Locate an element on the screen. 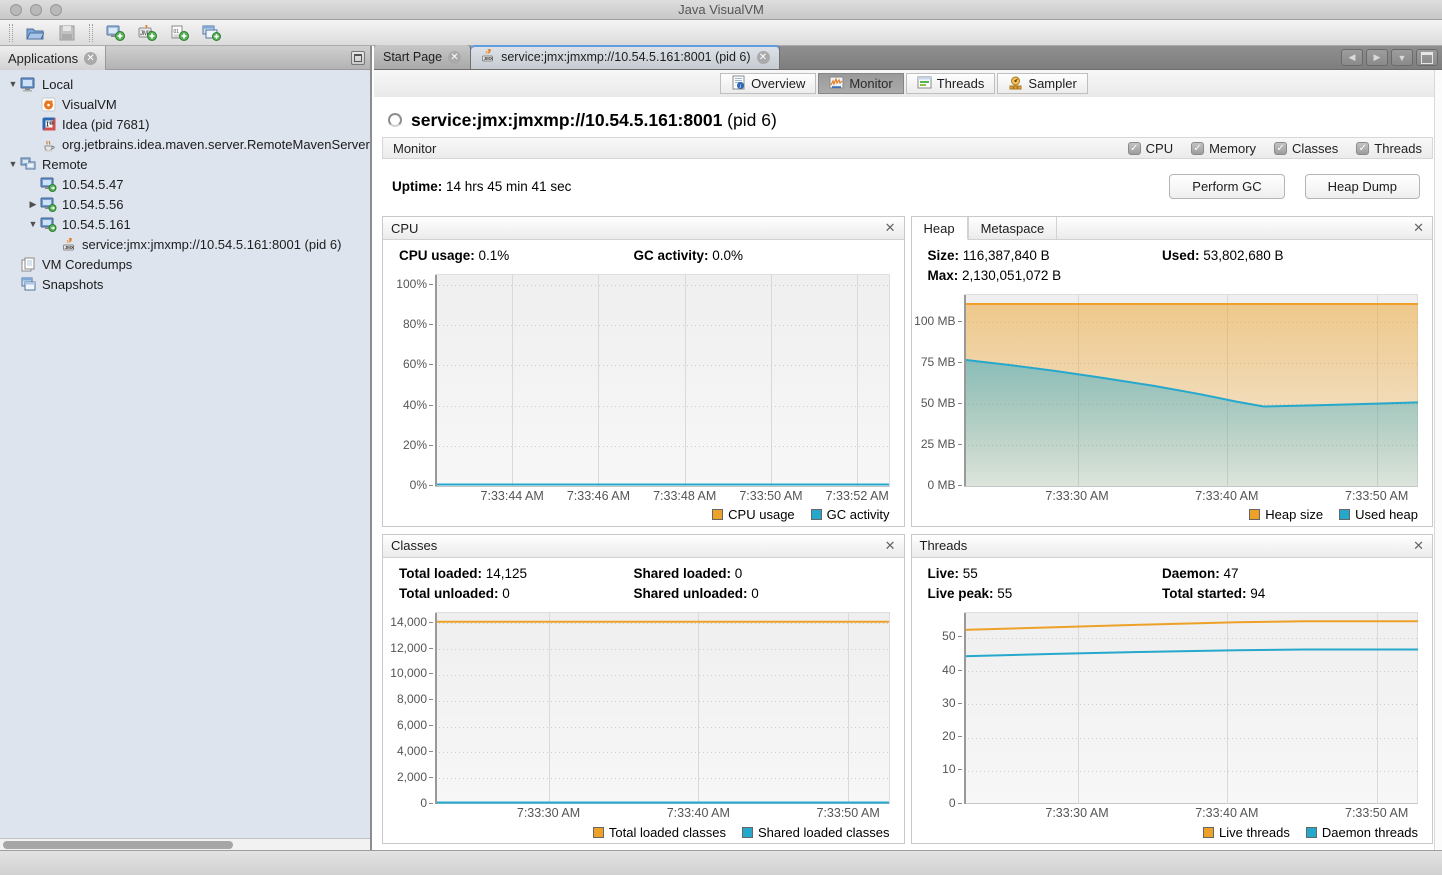  toolbar-grip is located at coordinates (11, 32).